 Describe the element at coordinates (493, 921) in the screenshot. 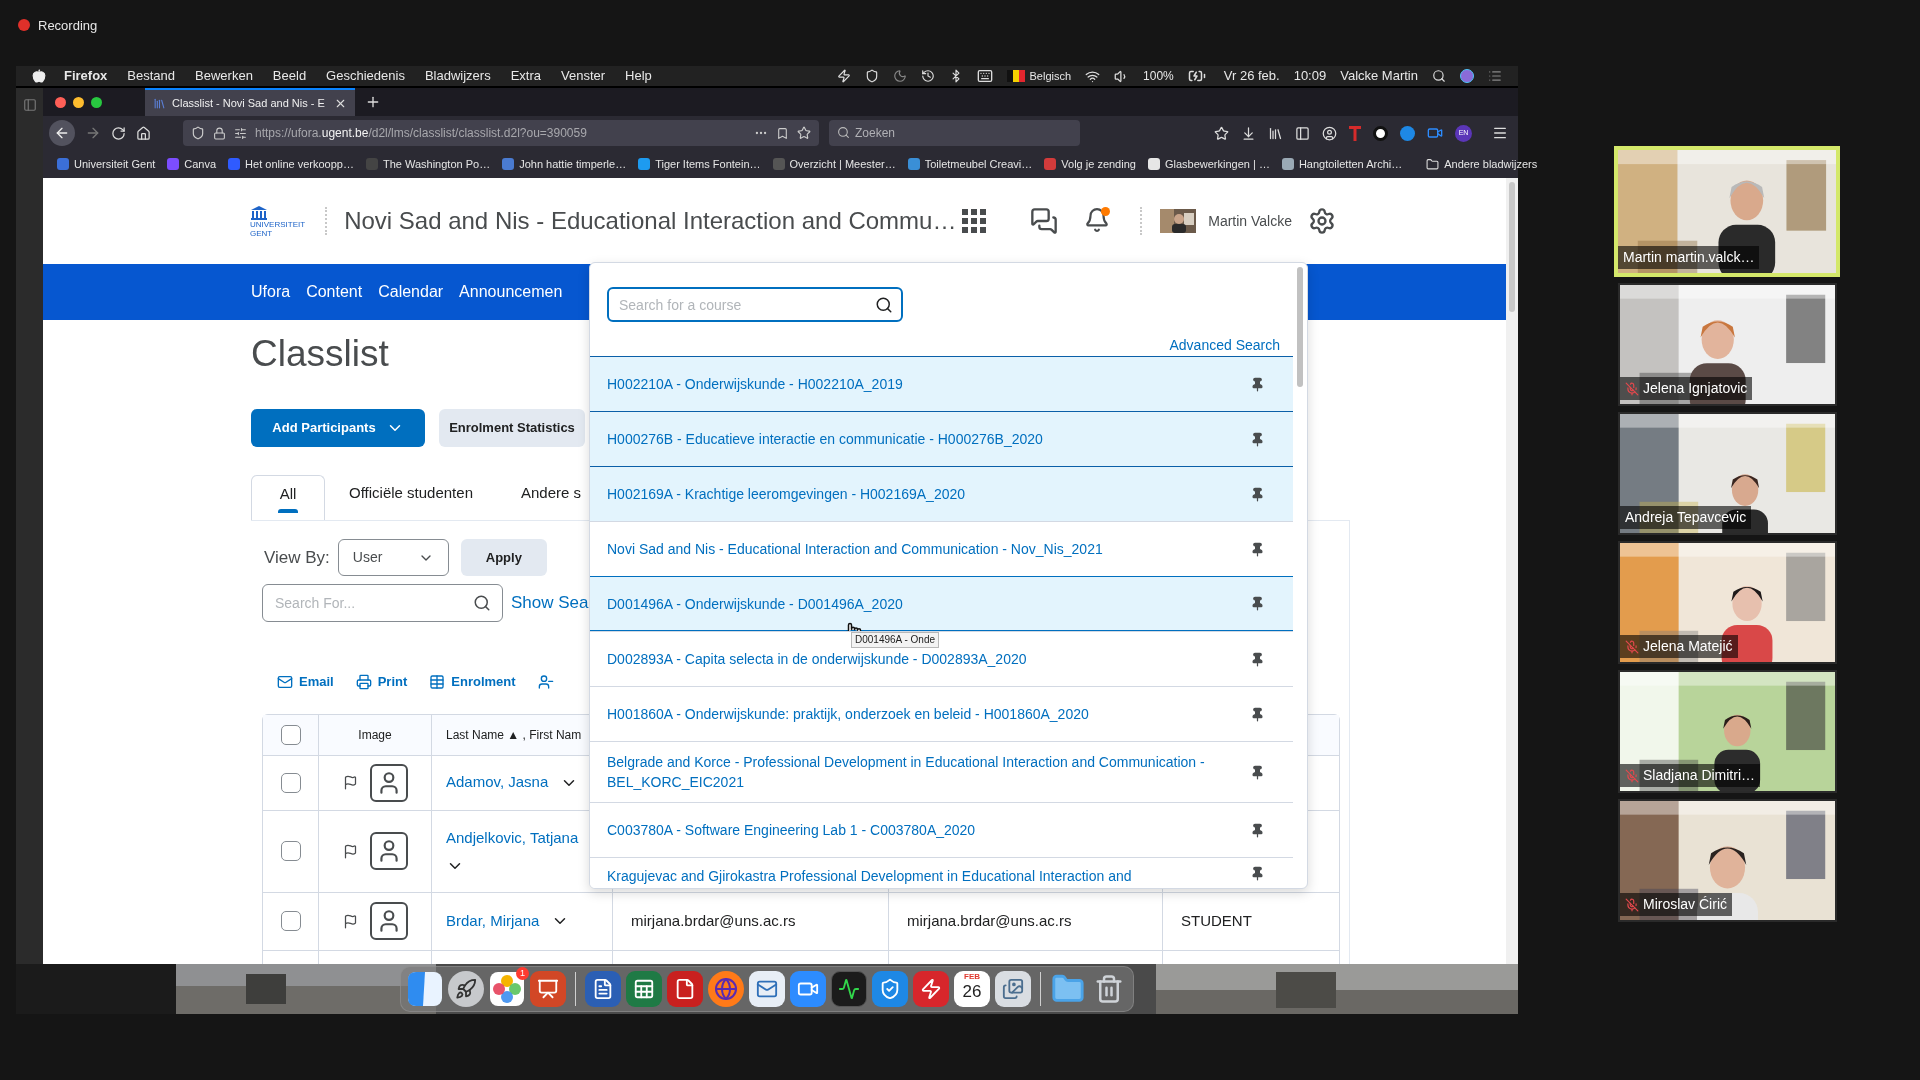

I see `participant-name-link: Brdar, Mirjana` at that location.